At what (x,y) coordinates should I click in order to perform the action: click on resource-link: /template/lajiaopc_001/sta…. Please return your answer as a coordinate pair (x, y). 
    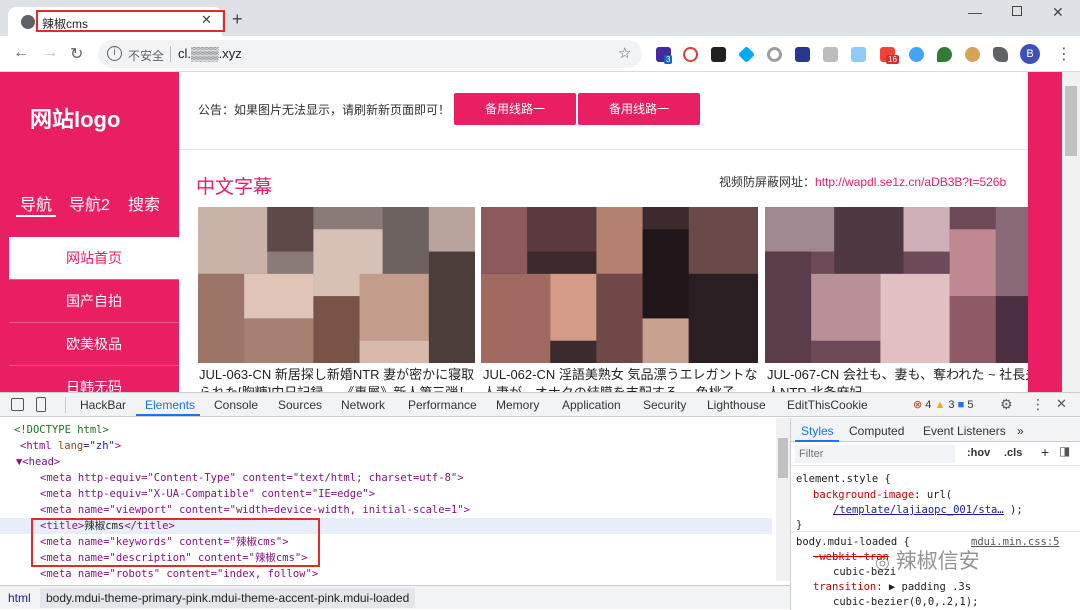
    Looking at the image, I should click on (918, 510).